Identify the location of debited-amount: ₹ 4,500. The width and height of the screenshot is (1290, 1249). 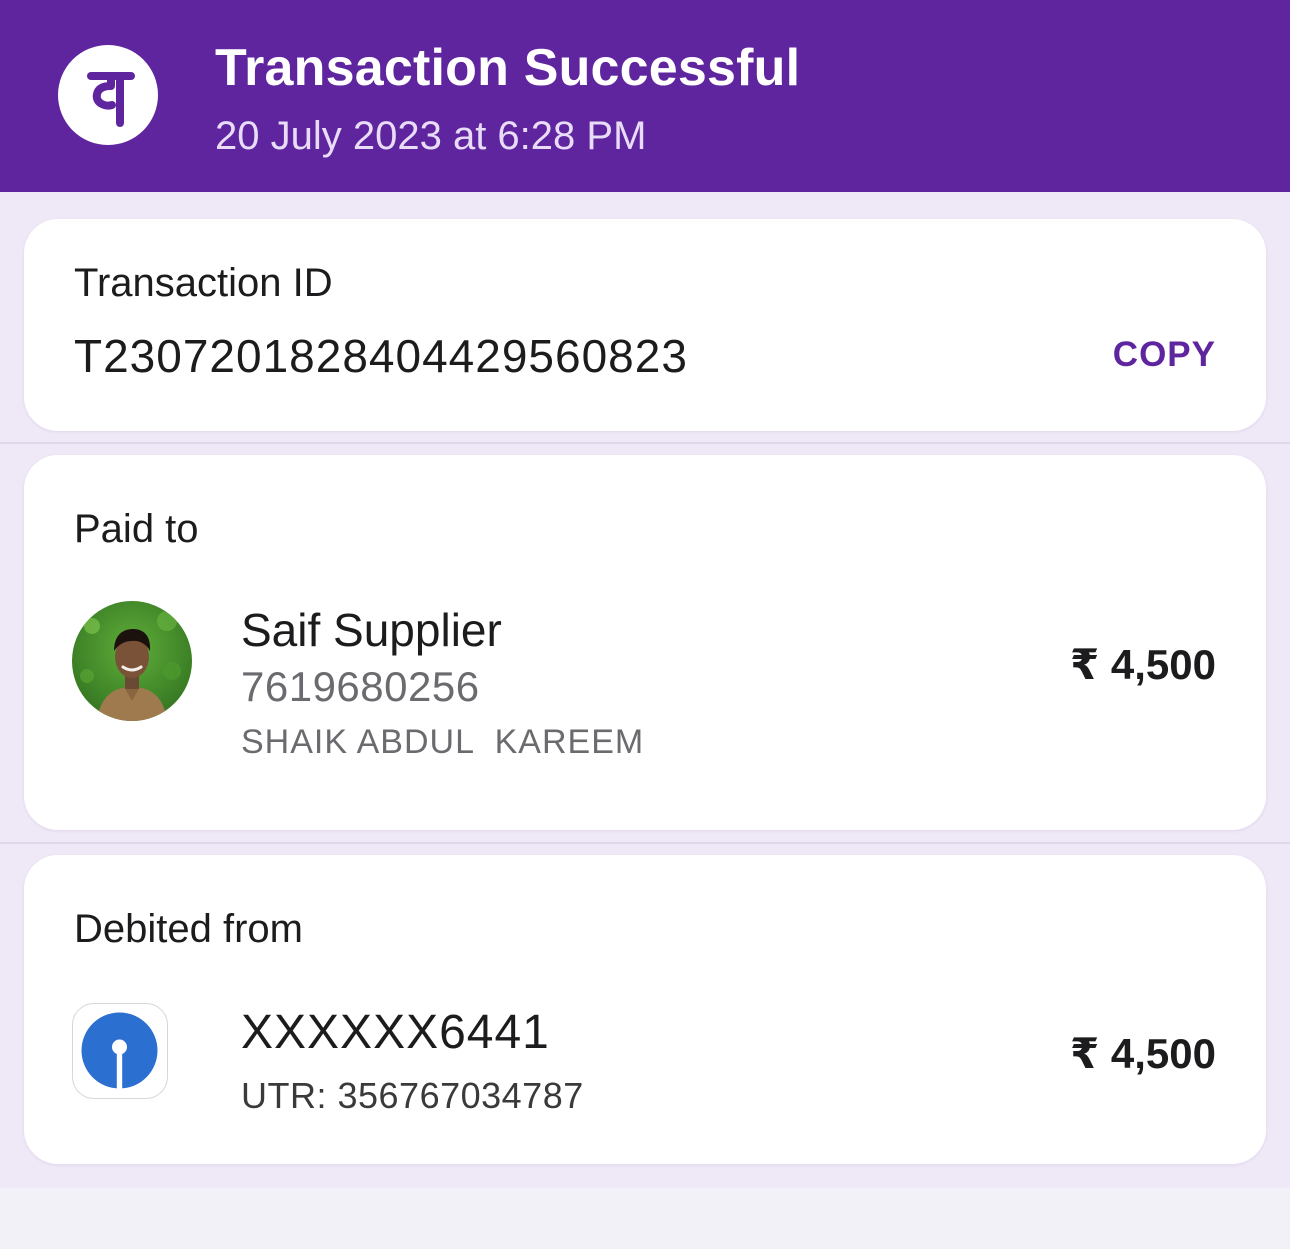
(1143, 1053).